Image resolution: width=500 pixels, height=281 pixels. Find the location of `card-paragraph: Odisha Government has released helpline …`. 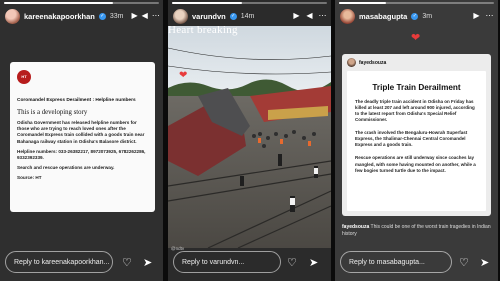

card-paragraph: Odisha Government has released helpline … is located at coordinates (81, 132).